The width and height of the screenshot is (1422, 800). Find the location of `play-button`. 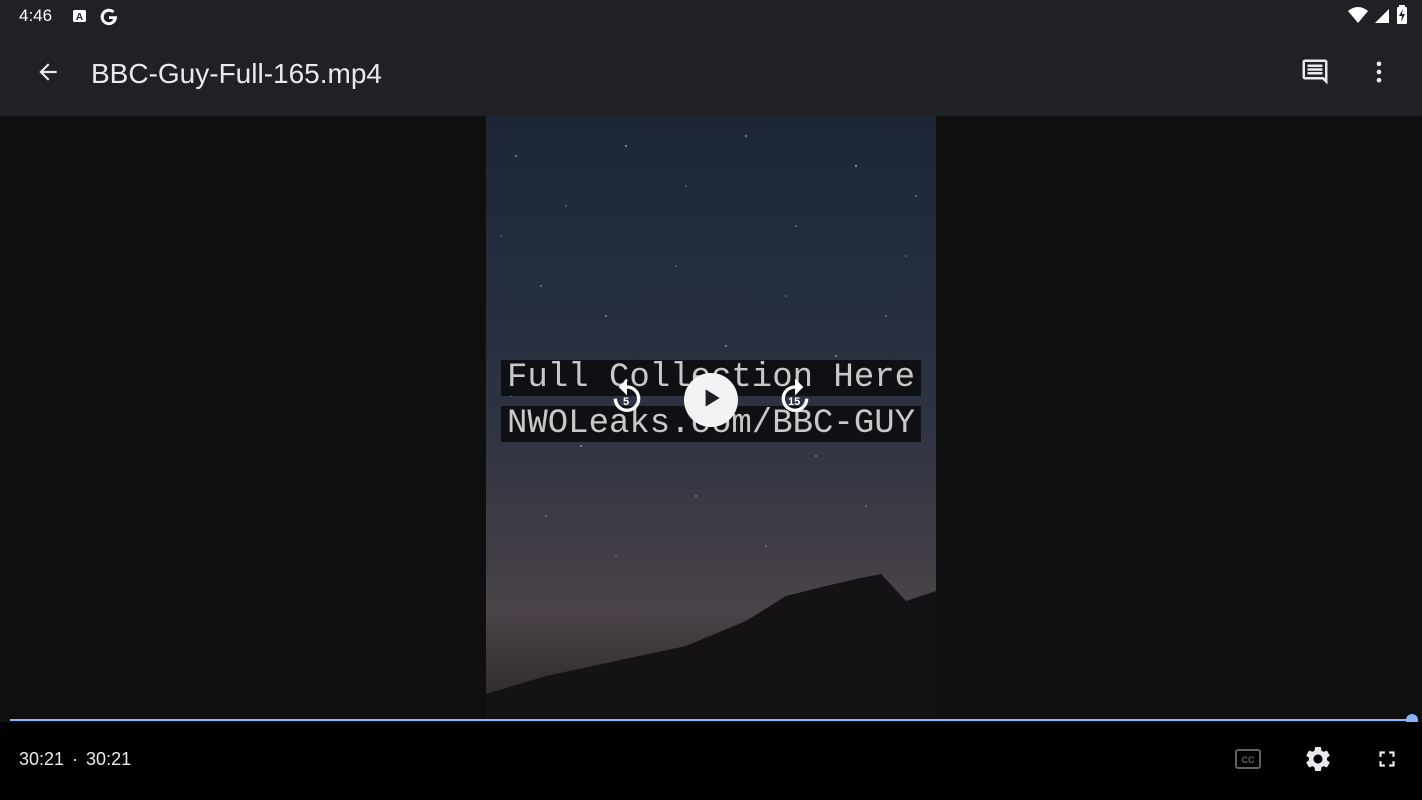

play-button is located at coordinates (711, 400).